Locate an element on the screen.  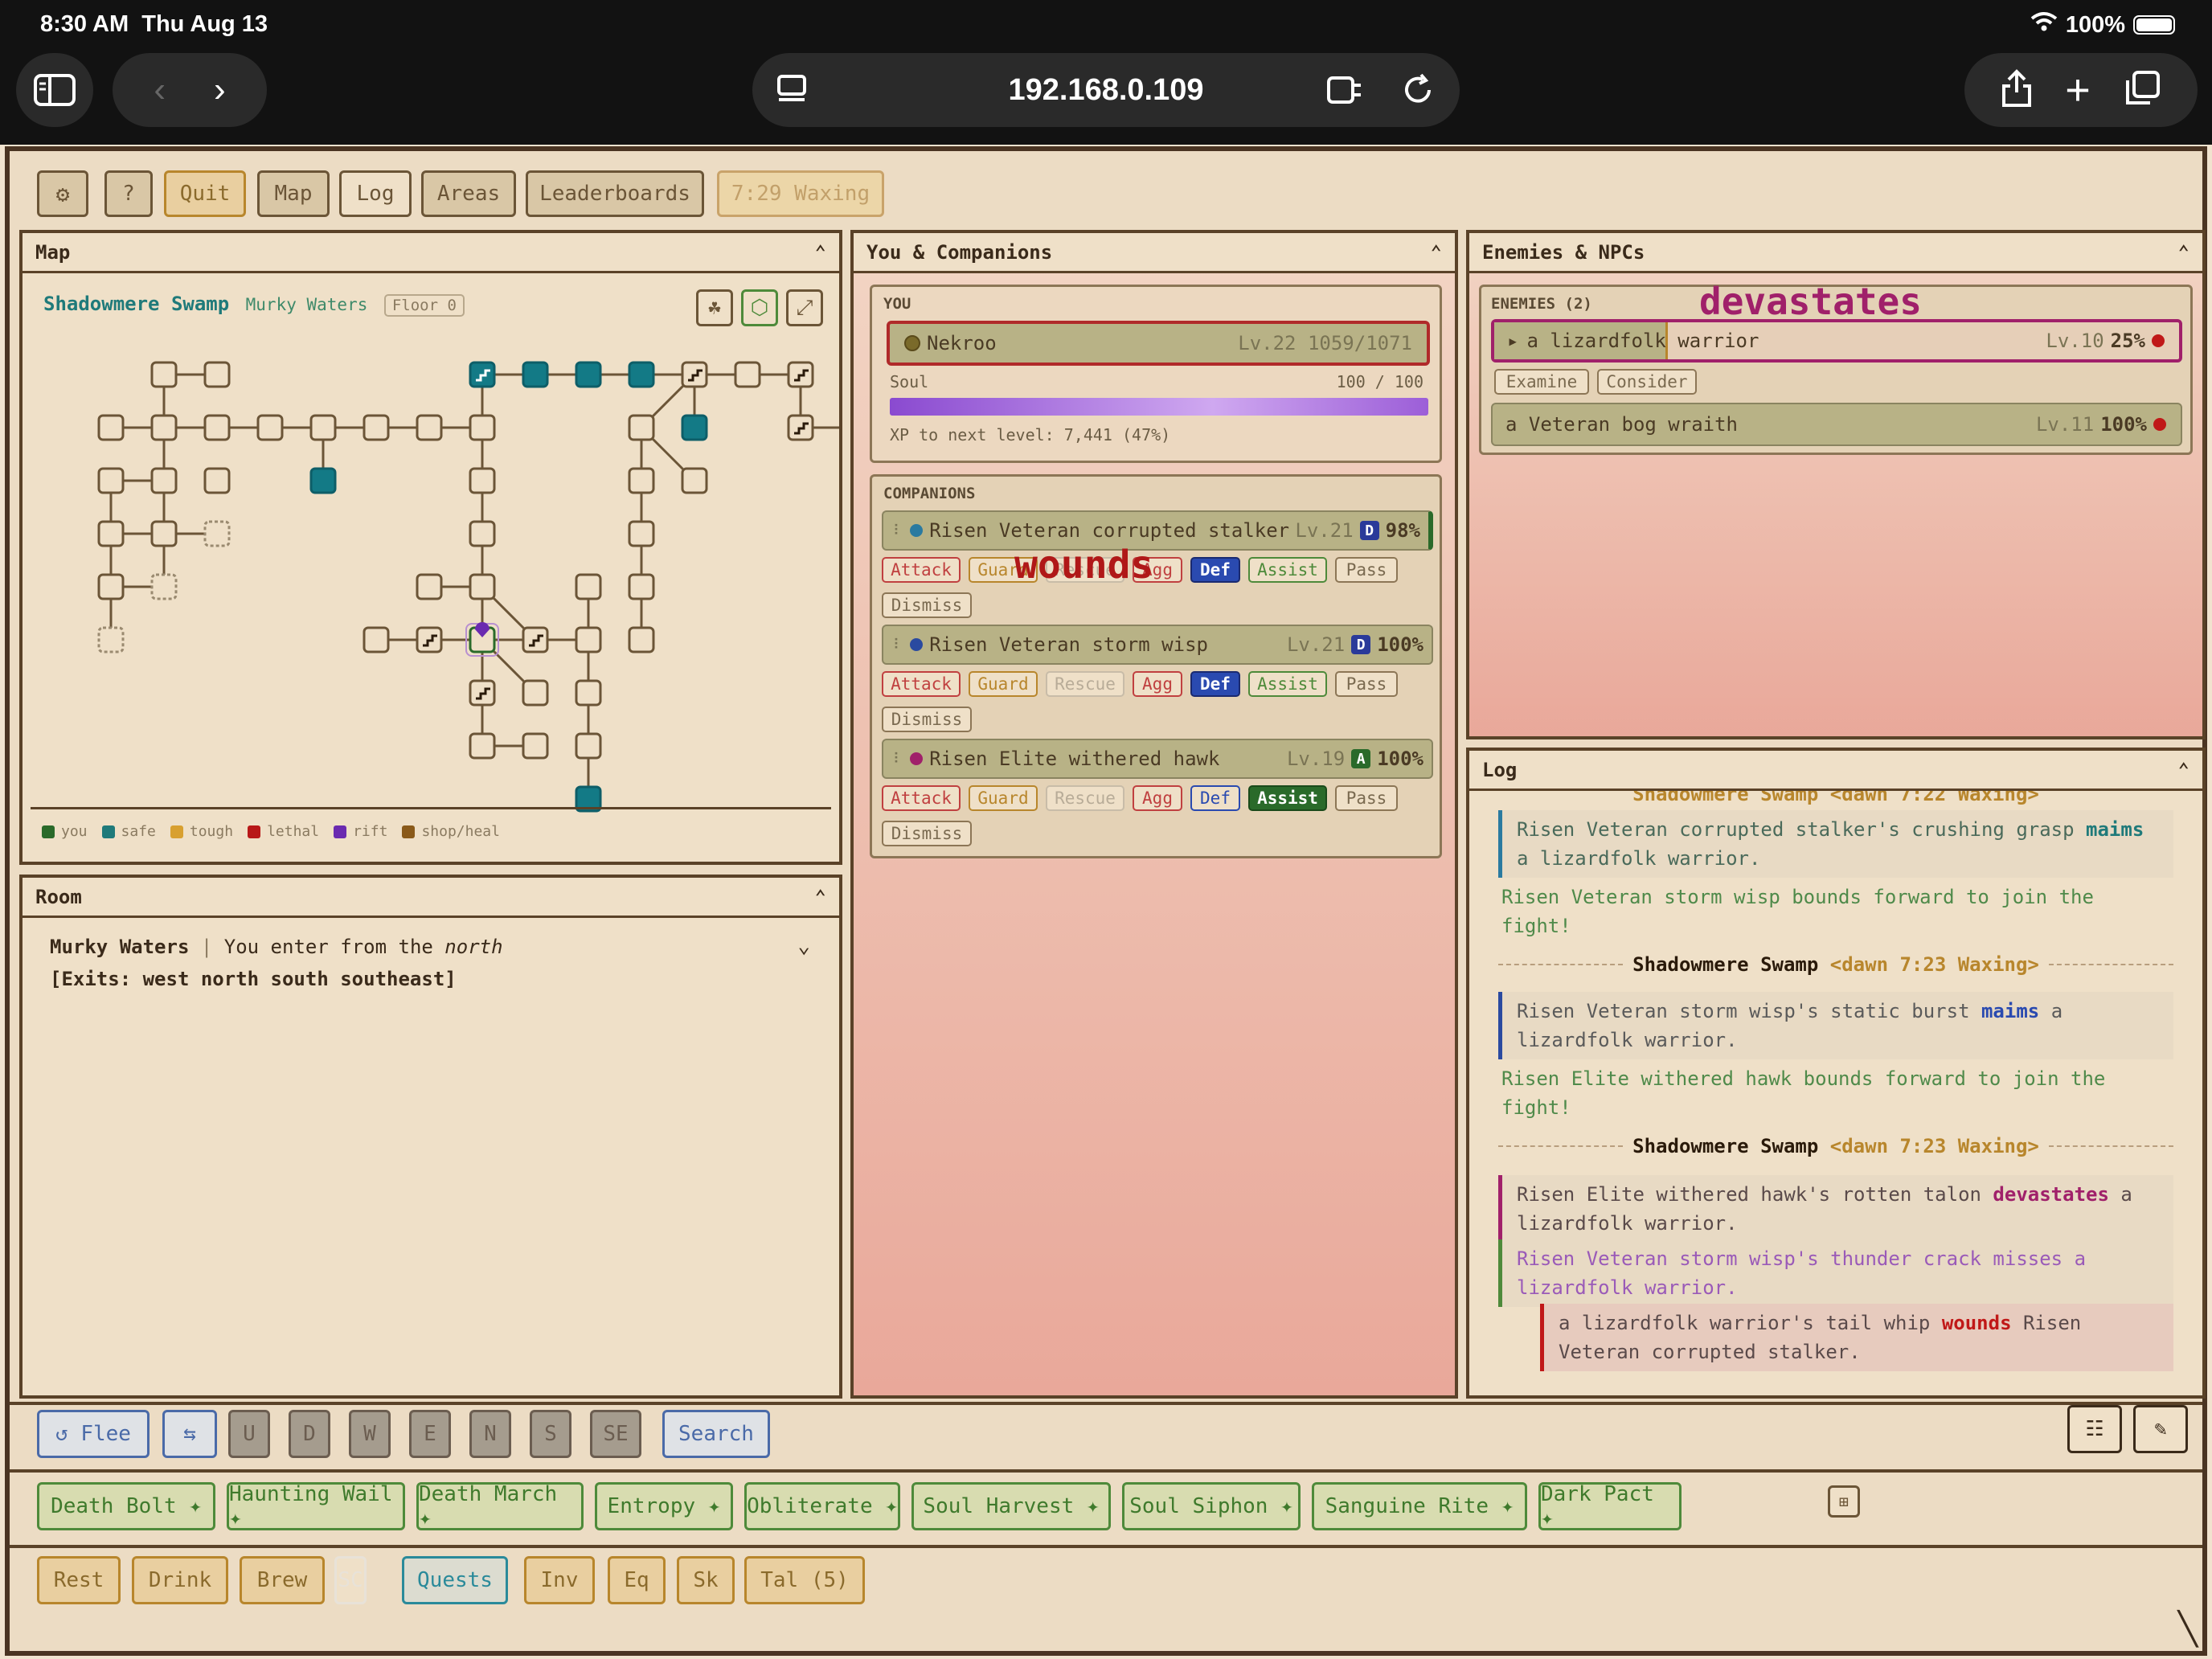
tab-overview-icon is located at coordinates (791, 92).